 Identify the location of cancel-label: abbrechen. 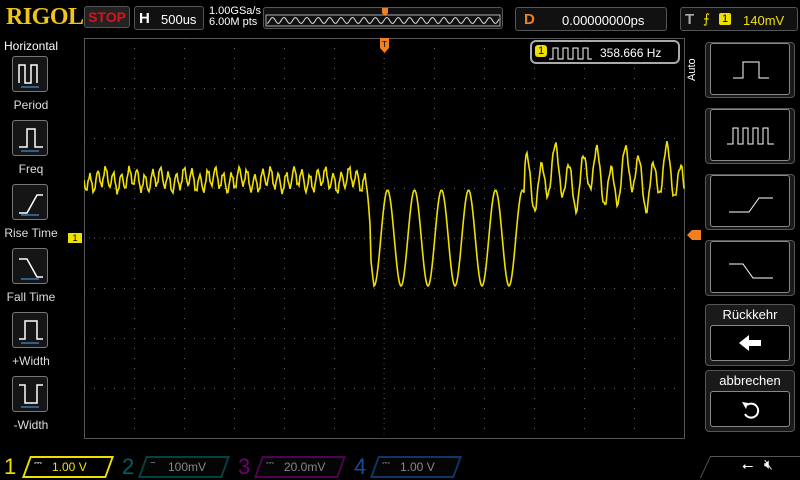
(750, 380).